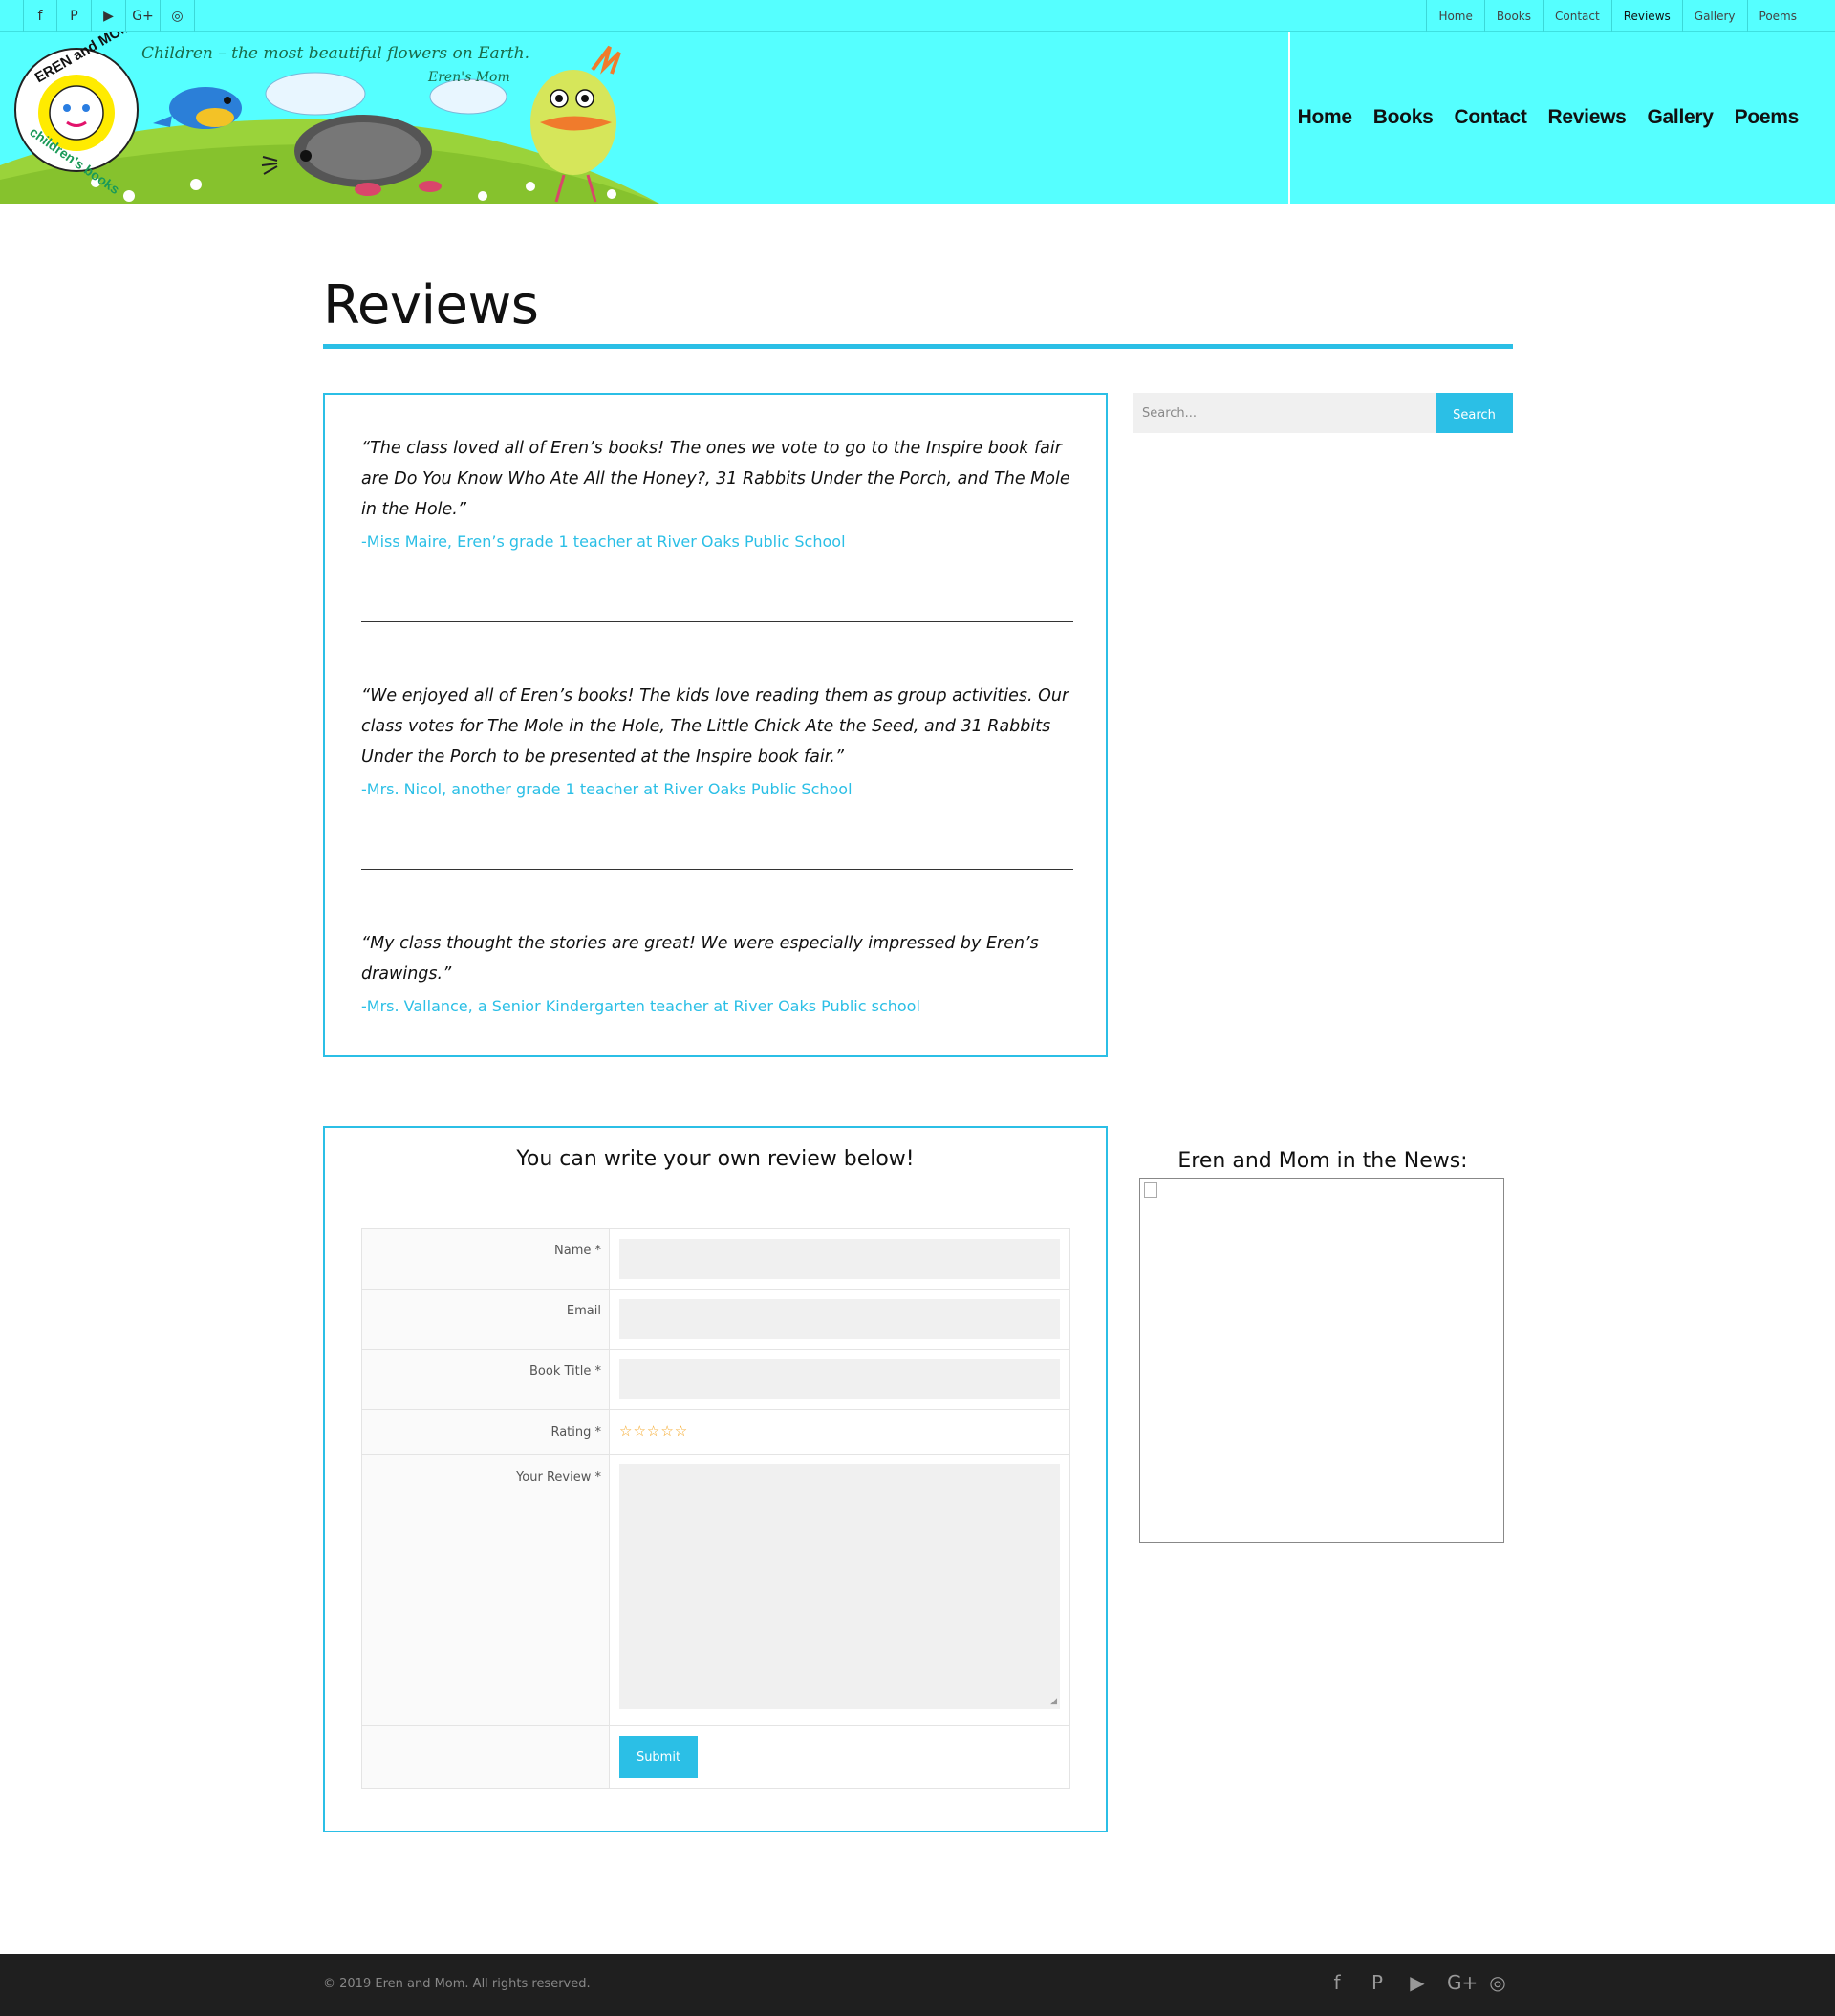 The width and height of the screenshot is (1835, 2016). What do you see at coordinates (1767, 117) in the screenshot?
I see `nav-poems: Poems` at bounding box center [1767, 117].